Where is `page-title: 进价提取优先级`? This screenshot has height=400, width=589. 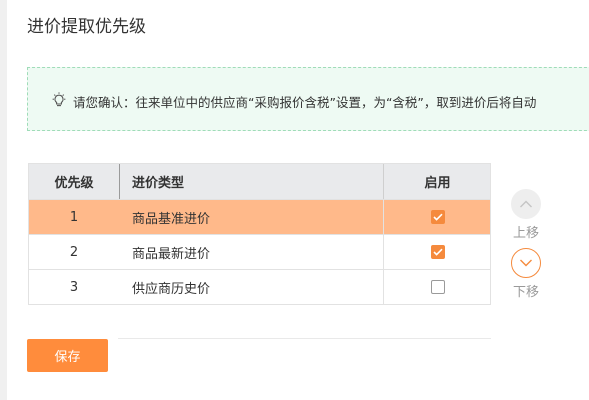 page-title: 进价提取优先级 is located at coordinates (86, 27).